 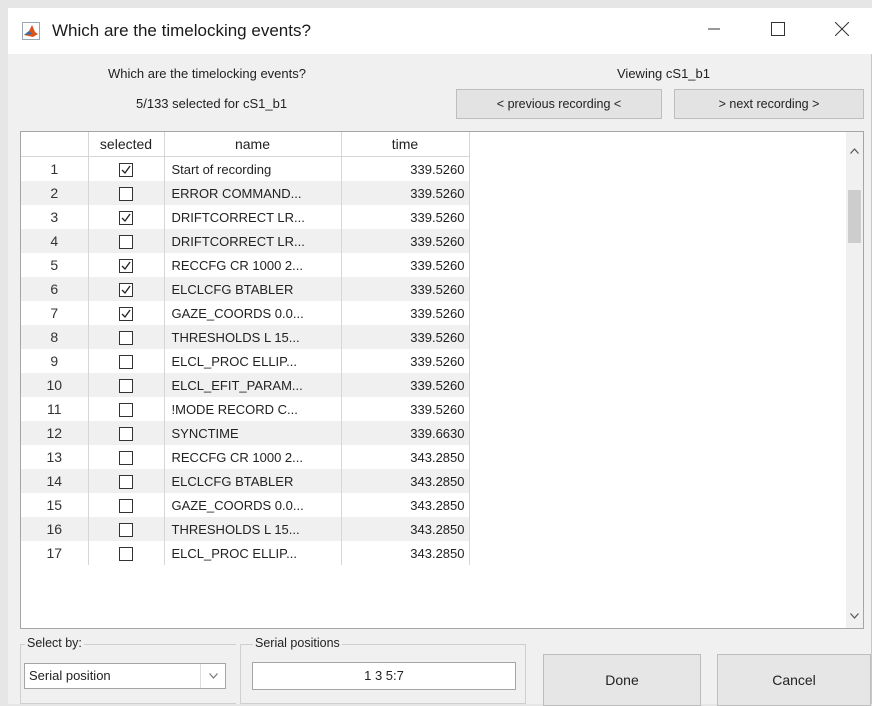 I want to click on cancel-button: Cancel, so click(x=794, y=680).